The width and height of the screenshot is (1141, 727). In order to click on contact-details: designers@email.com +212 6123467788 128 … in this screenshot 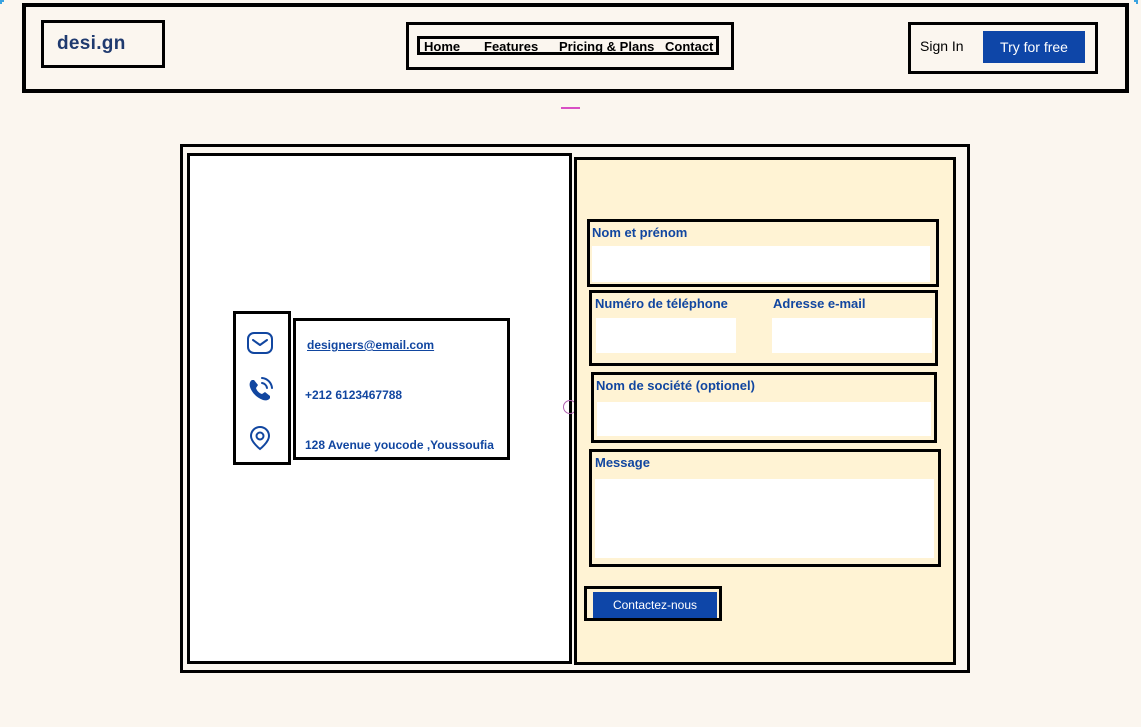, I will do `click(401, 389)`.